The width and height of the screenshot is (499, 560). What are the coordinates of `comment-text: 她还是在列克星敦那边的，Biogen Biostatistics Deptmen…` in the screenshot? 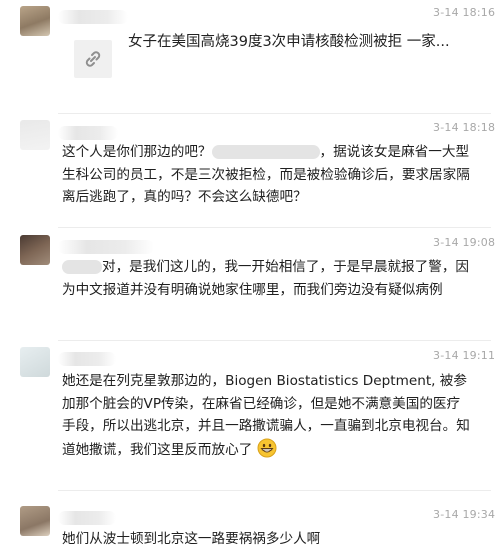 It's located at (267, 415).